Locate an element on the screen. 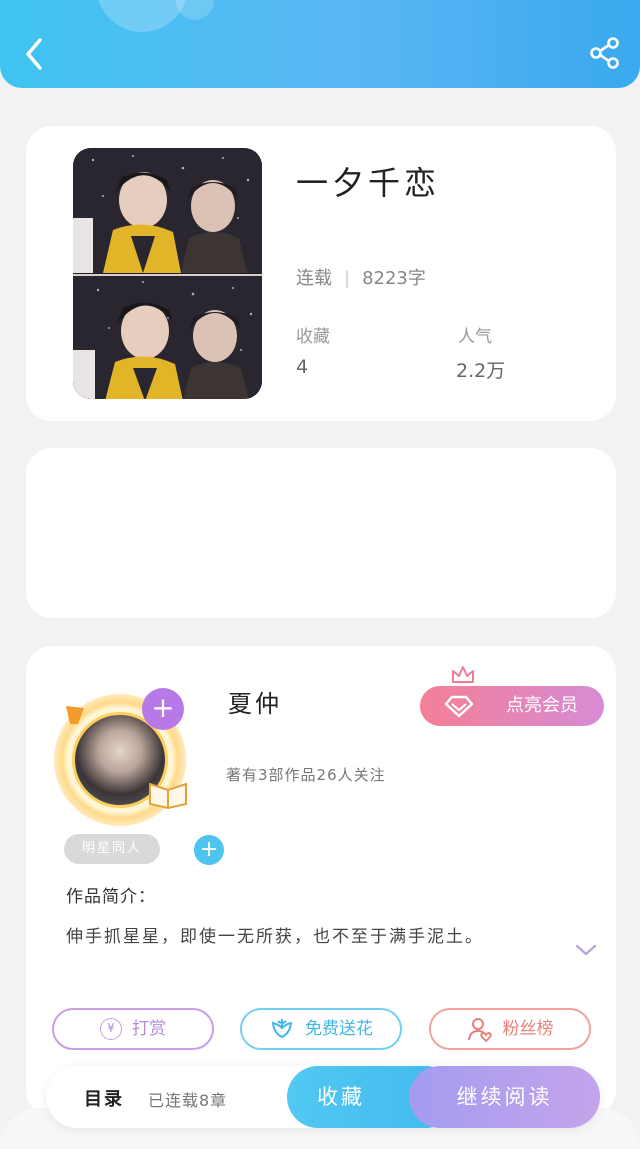 The width and height of the screenshot is (640, 1149). cover-image-bottom is located at coordinates (167, 336).